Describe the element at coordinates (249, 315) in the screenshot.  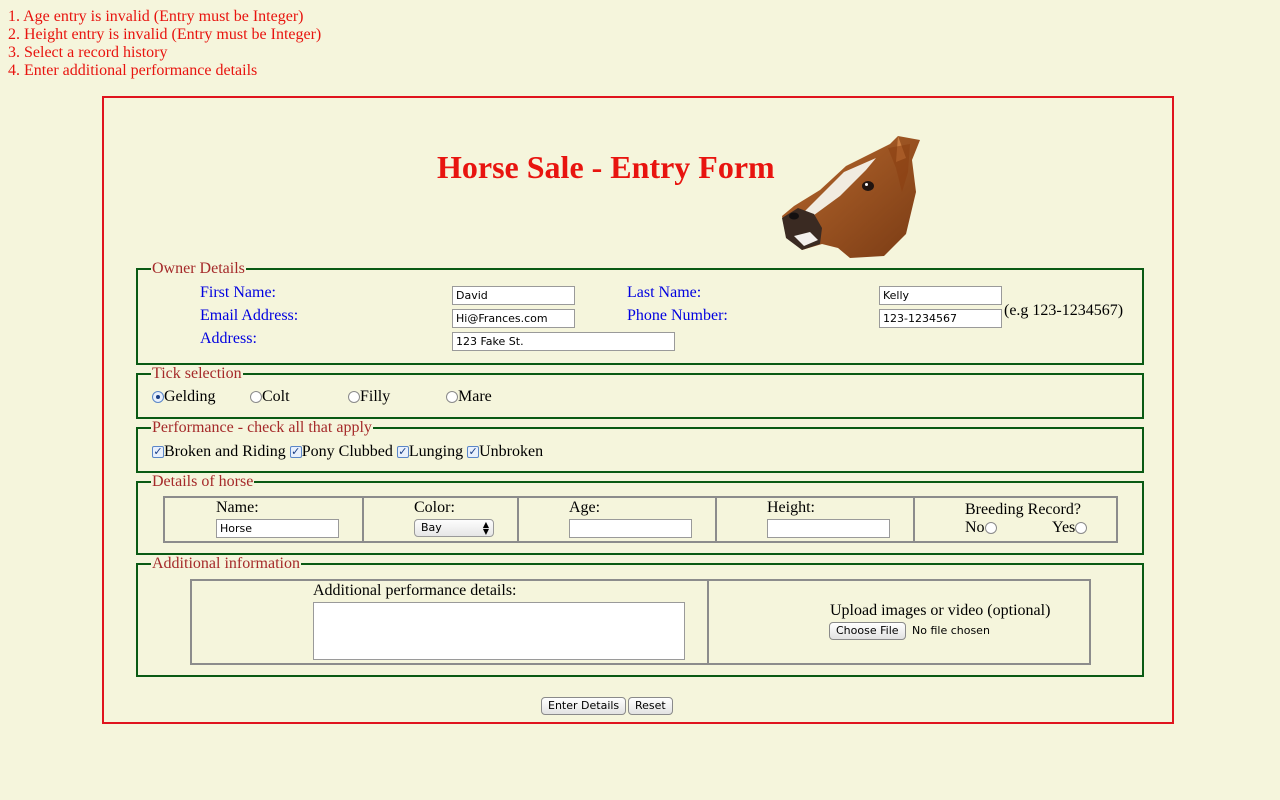
I see `email-label: Email Address:` at that location.